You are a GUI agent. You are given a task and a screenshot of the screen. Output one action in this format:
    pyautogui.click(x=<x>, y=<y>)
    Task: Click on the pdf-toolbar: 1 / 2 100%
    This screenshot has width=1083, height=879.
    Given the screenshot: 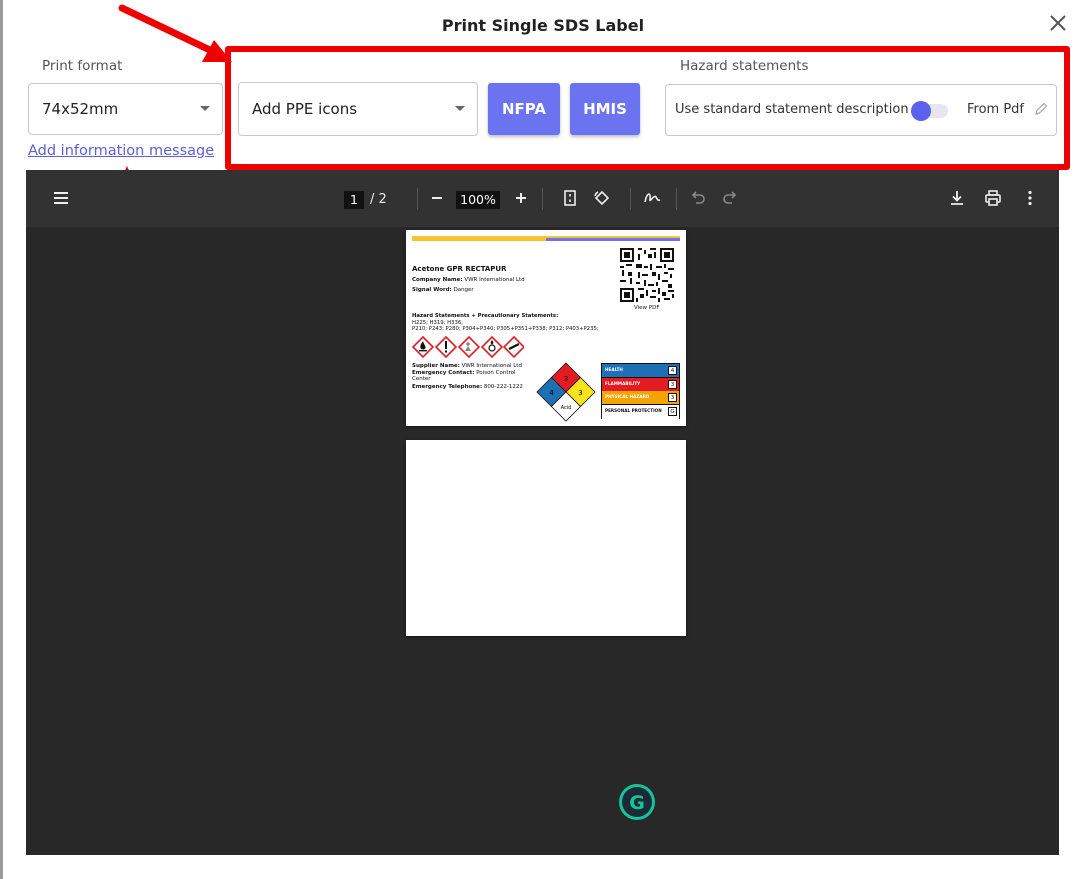 What is the action you would take?
    pyautogui.click(x=542, y=198)
    